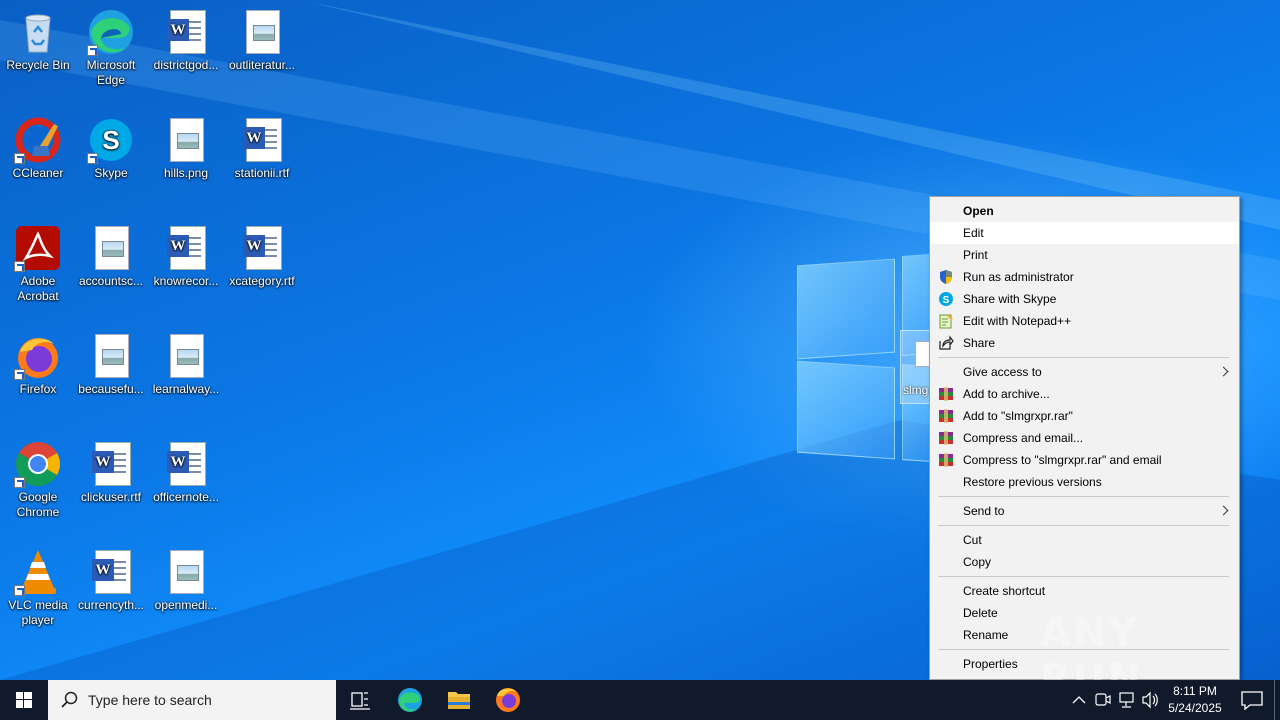  I want to click on file-clickuser-icon: W clickuser.rtf, so click(111, 472).